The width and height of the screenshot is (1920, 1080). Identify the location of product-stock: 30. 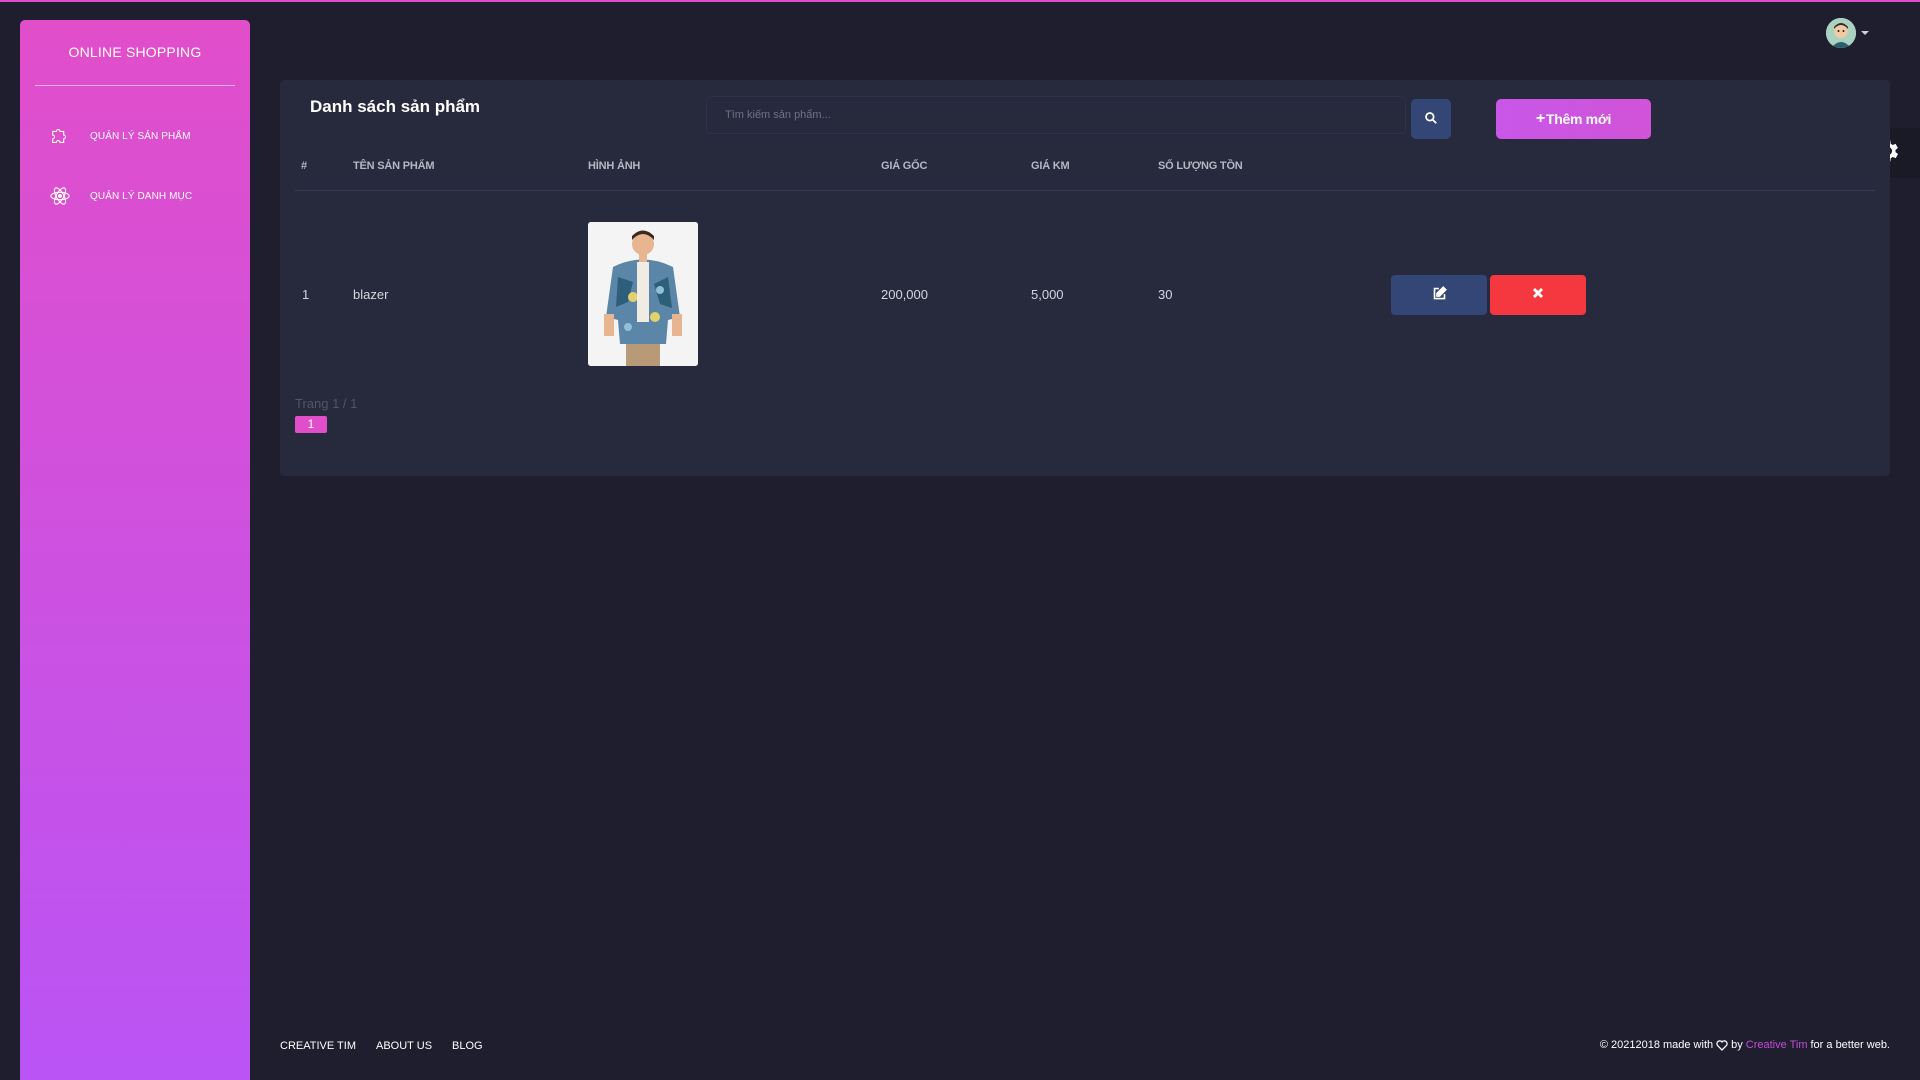
(1165, 294).